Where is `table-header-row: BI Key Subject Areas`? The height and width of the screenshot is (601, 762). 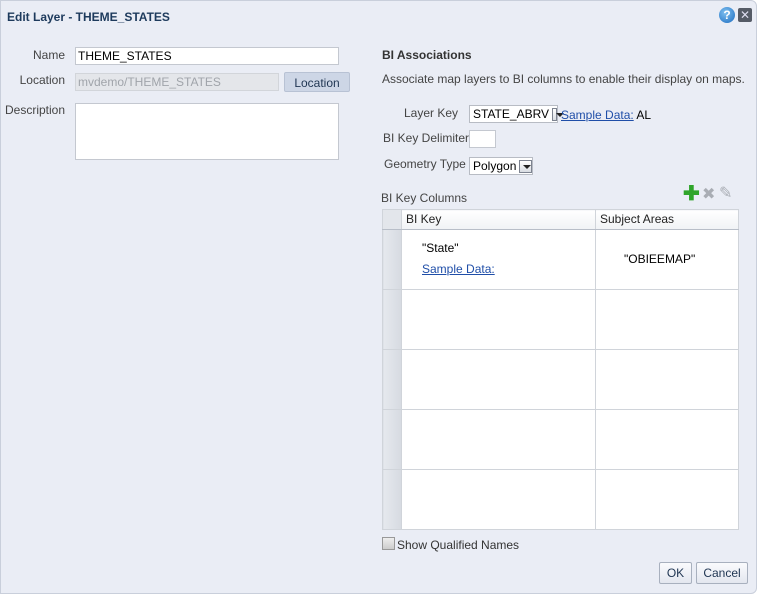
table-header-row: BI Key Subject Areas is located at coordinates (560, 219).